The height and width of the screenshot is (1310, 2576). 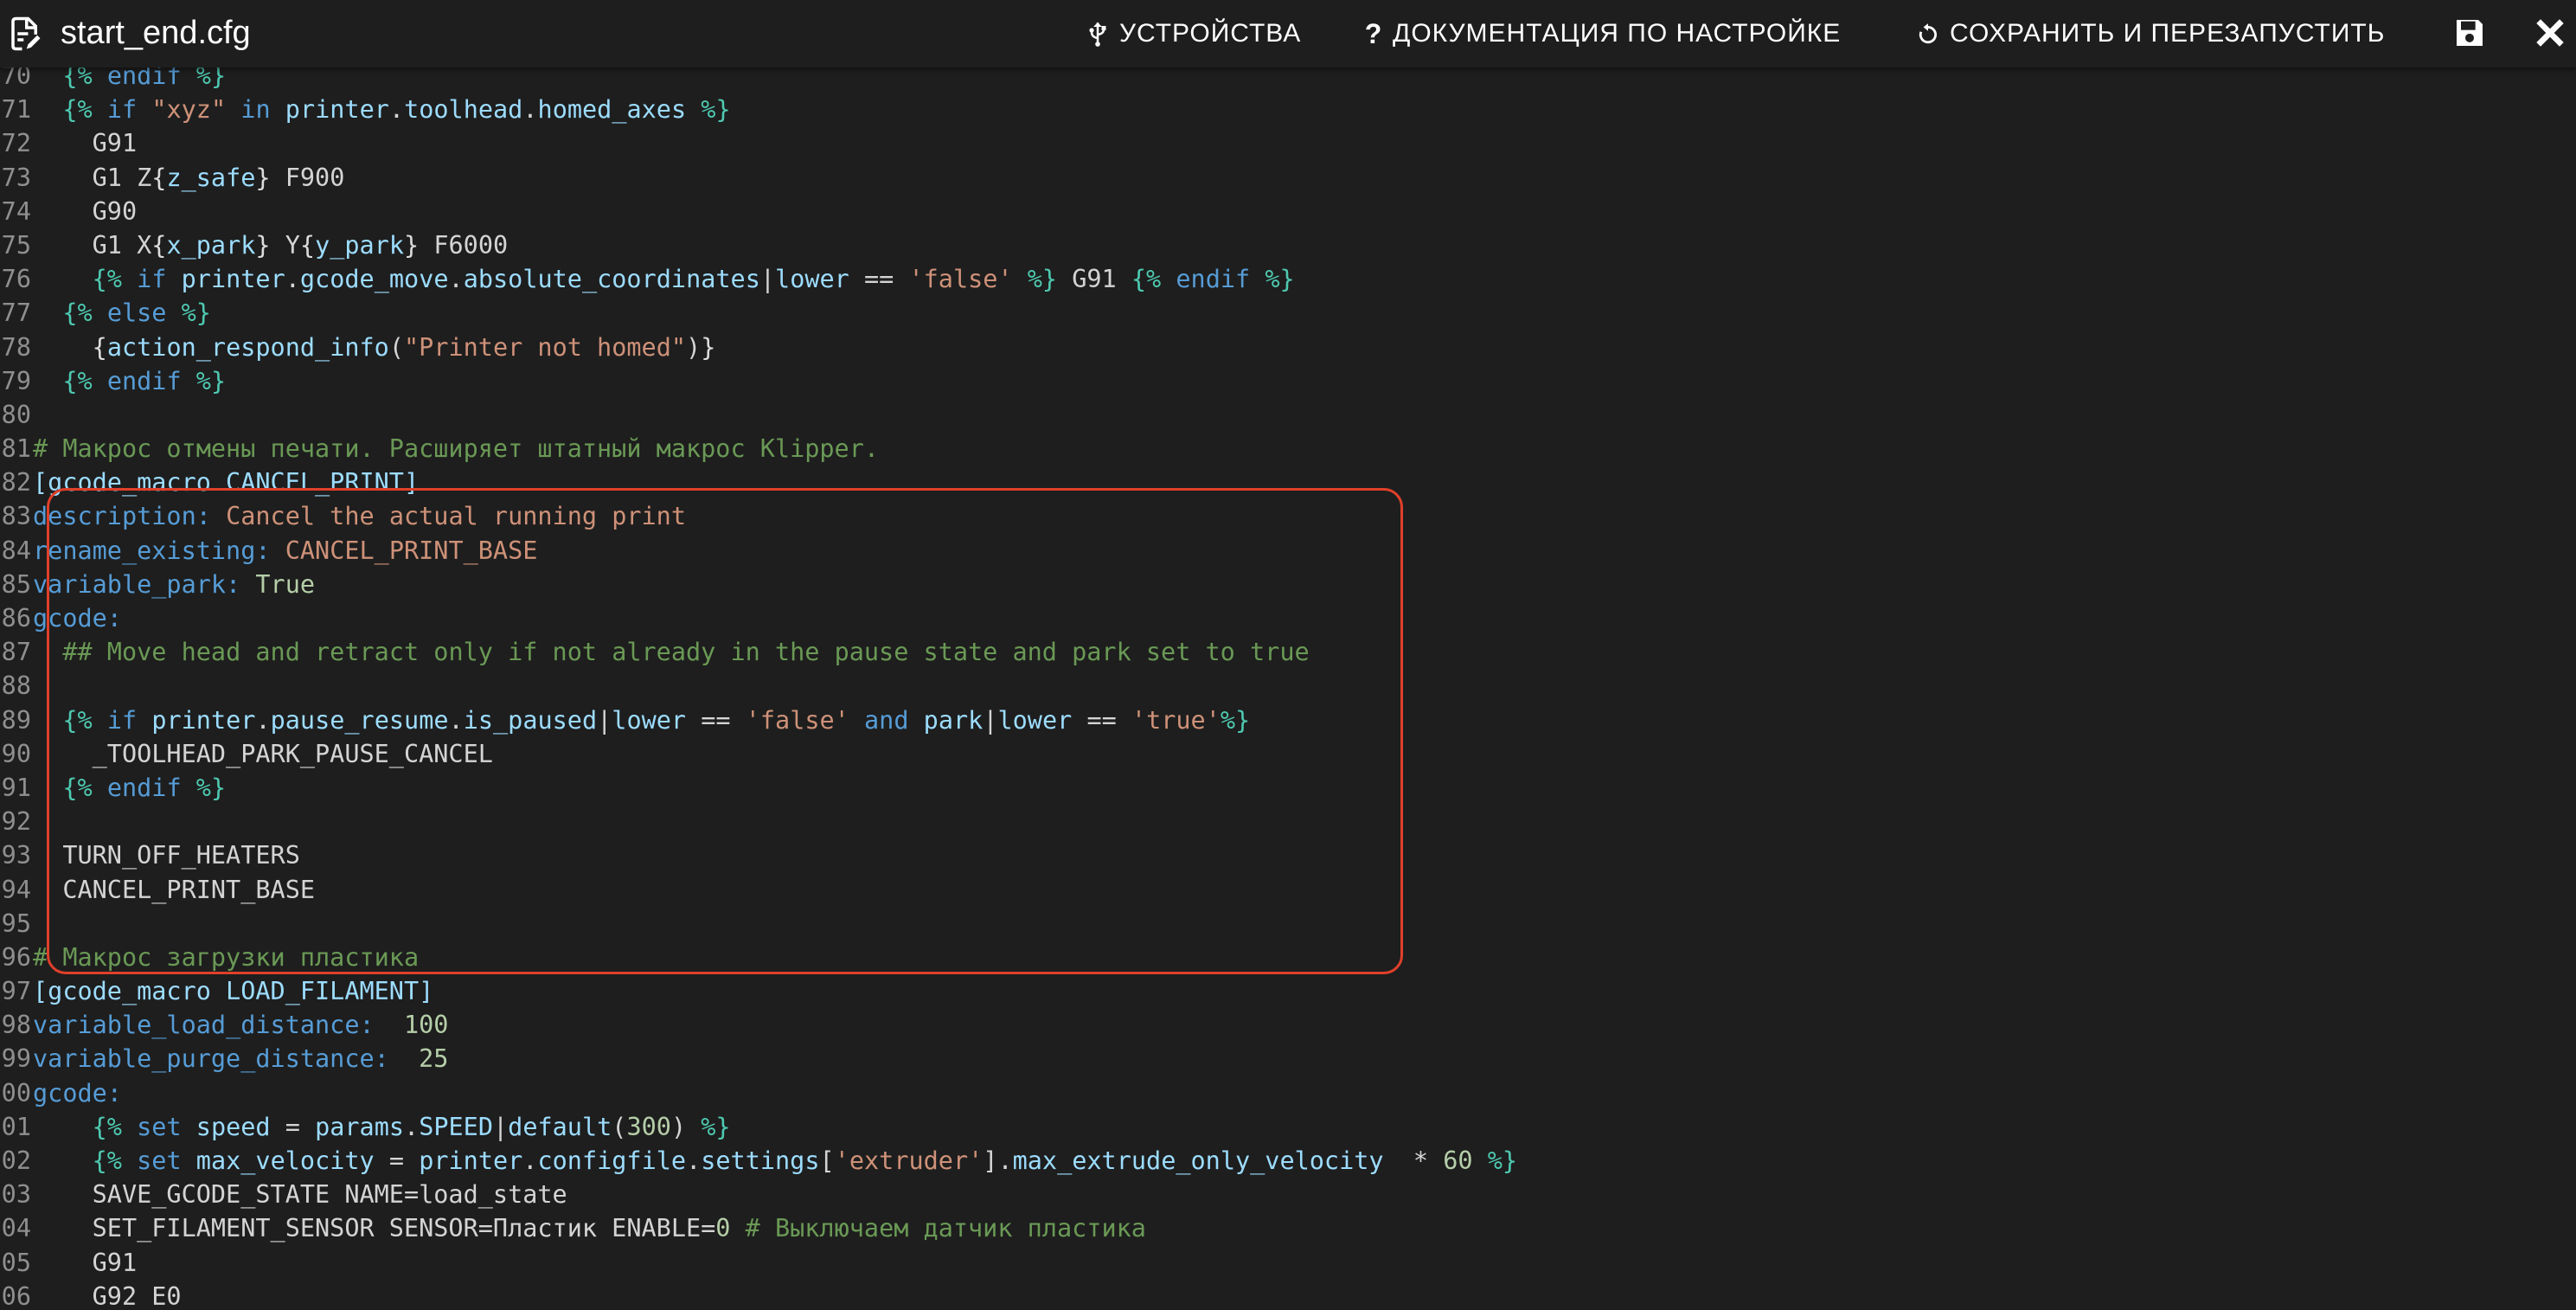 I want to click on line-number-text: 89, so click(x=16, y=720).